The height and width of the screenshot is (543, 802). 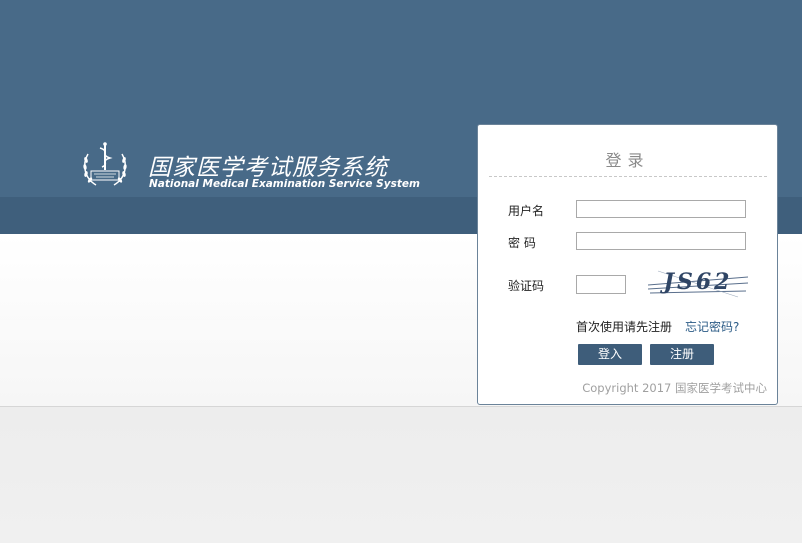 What do you see at coordinates (268, 168) in the screenshot?
I see `system-title: 国家医学考试服务系统` at bounding box center [268, 168].